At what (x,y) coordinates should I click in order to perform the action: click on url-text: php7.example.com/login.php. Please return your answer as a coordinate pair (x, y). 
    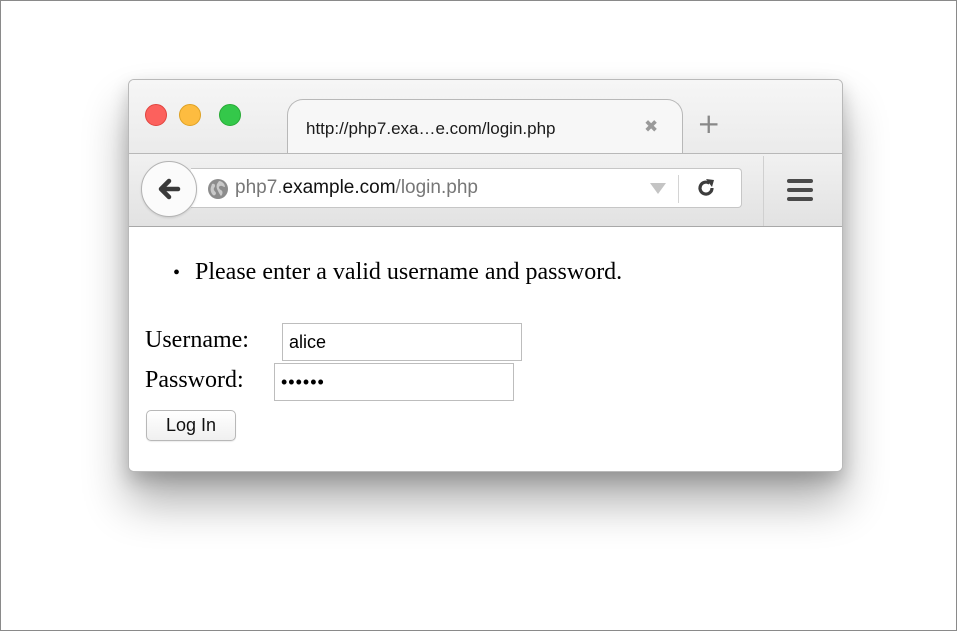
    Looking at the image, I should click on (356, 188).